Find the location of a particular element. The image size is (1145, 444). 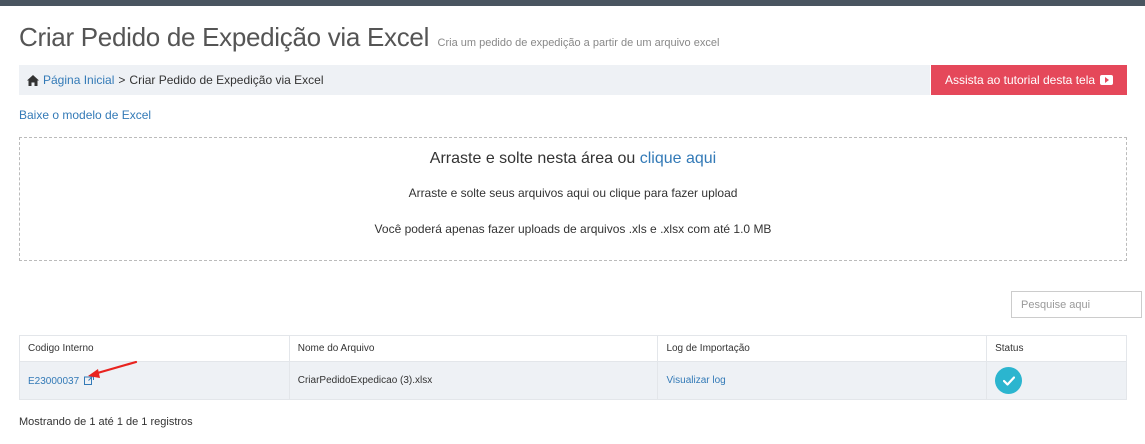

records-info: Mostrando de 1 até 1 de 1 registros is located at coordinates (106, 422).